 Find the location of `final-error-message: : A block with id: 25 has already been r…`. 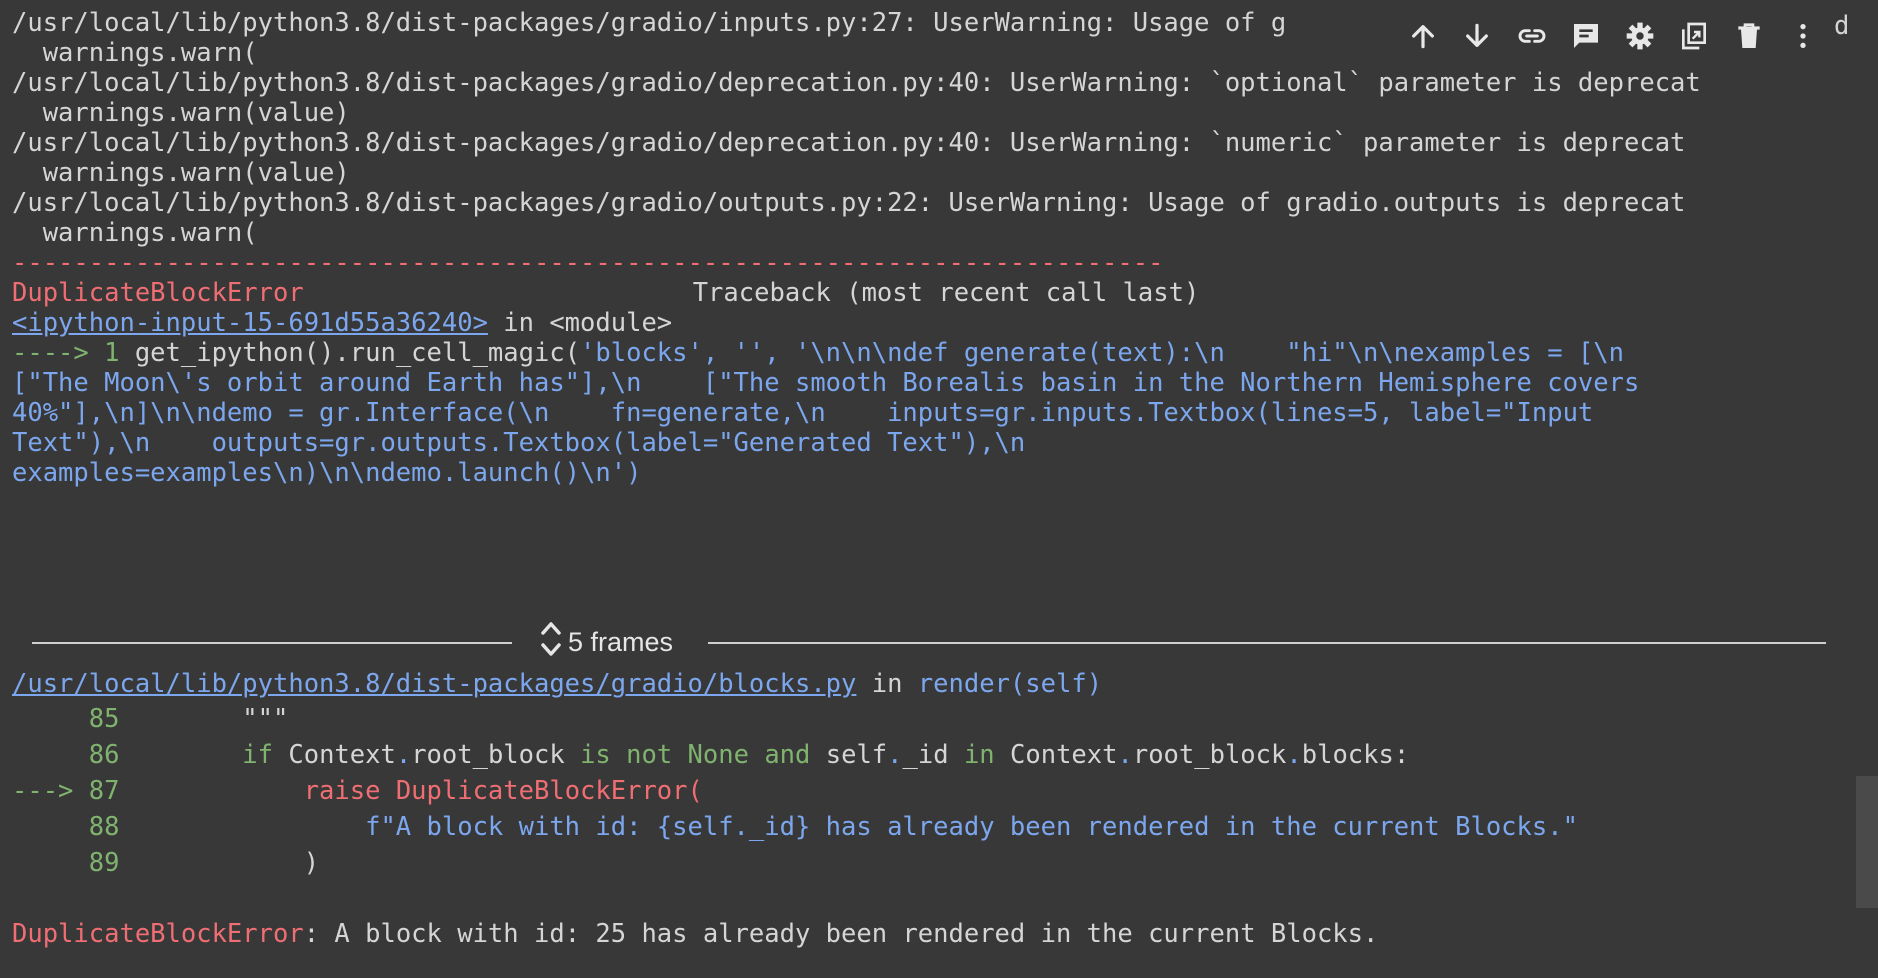

final-error-message: : A block with id: 25 has already been r… is located at coordinates (841, 934).